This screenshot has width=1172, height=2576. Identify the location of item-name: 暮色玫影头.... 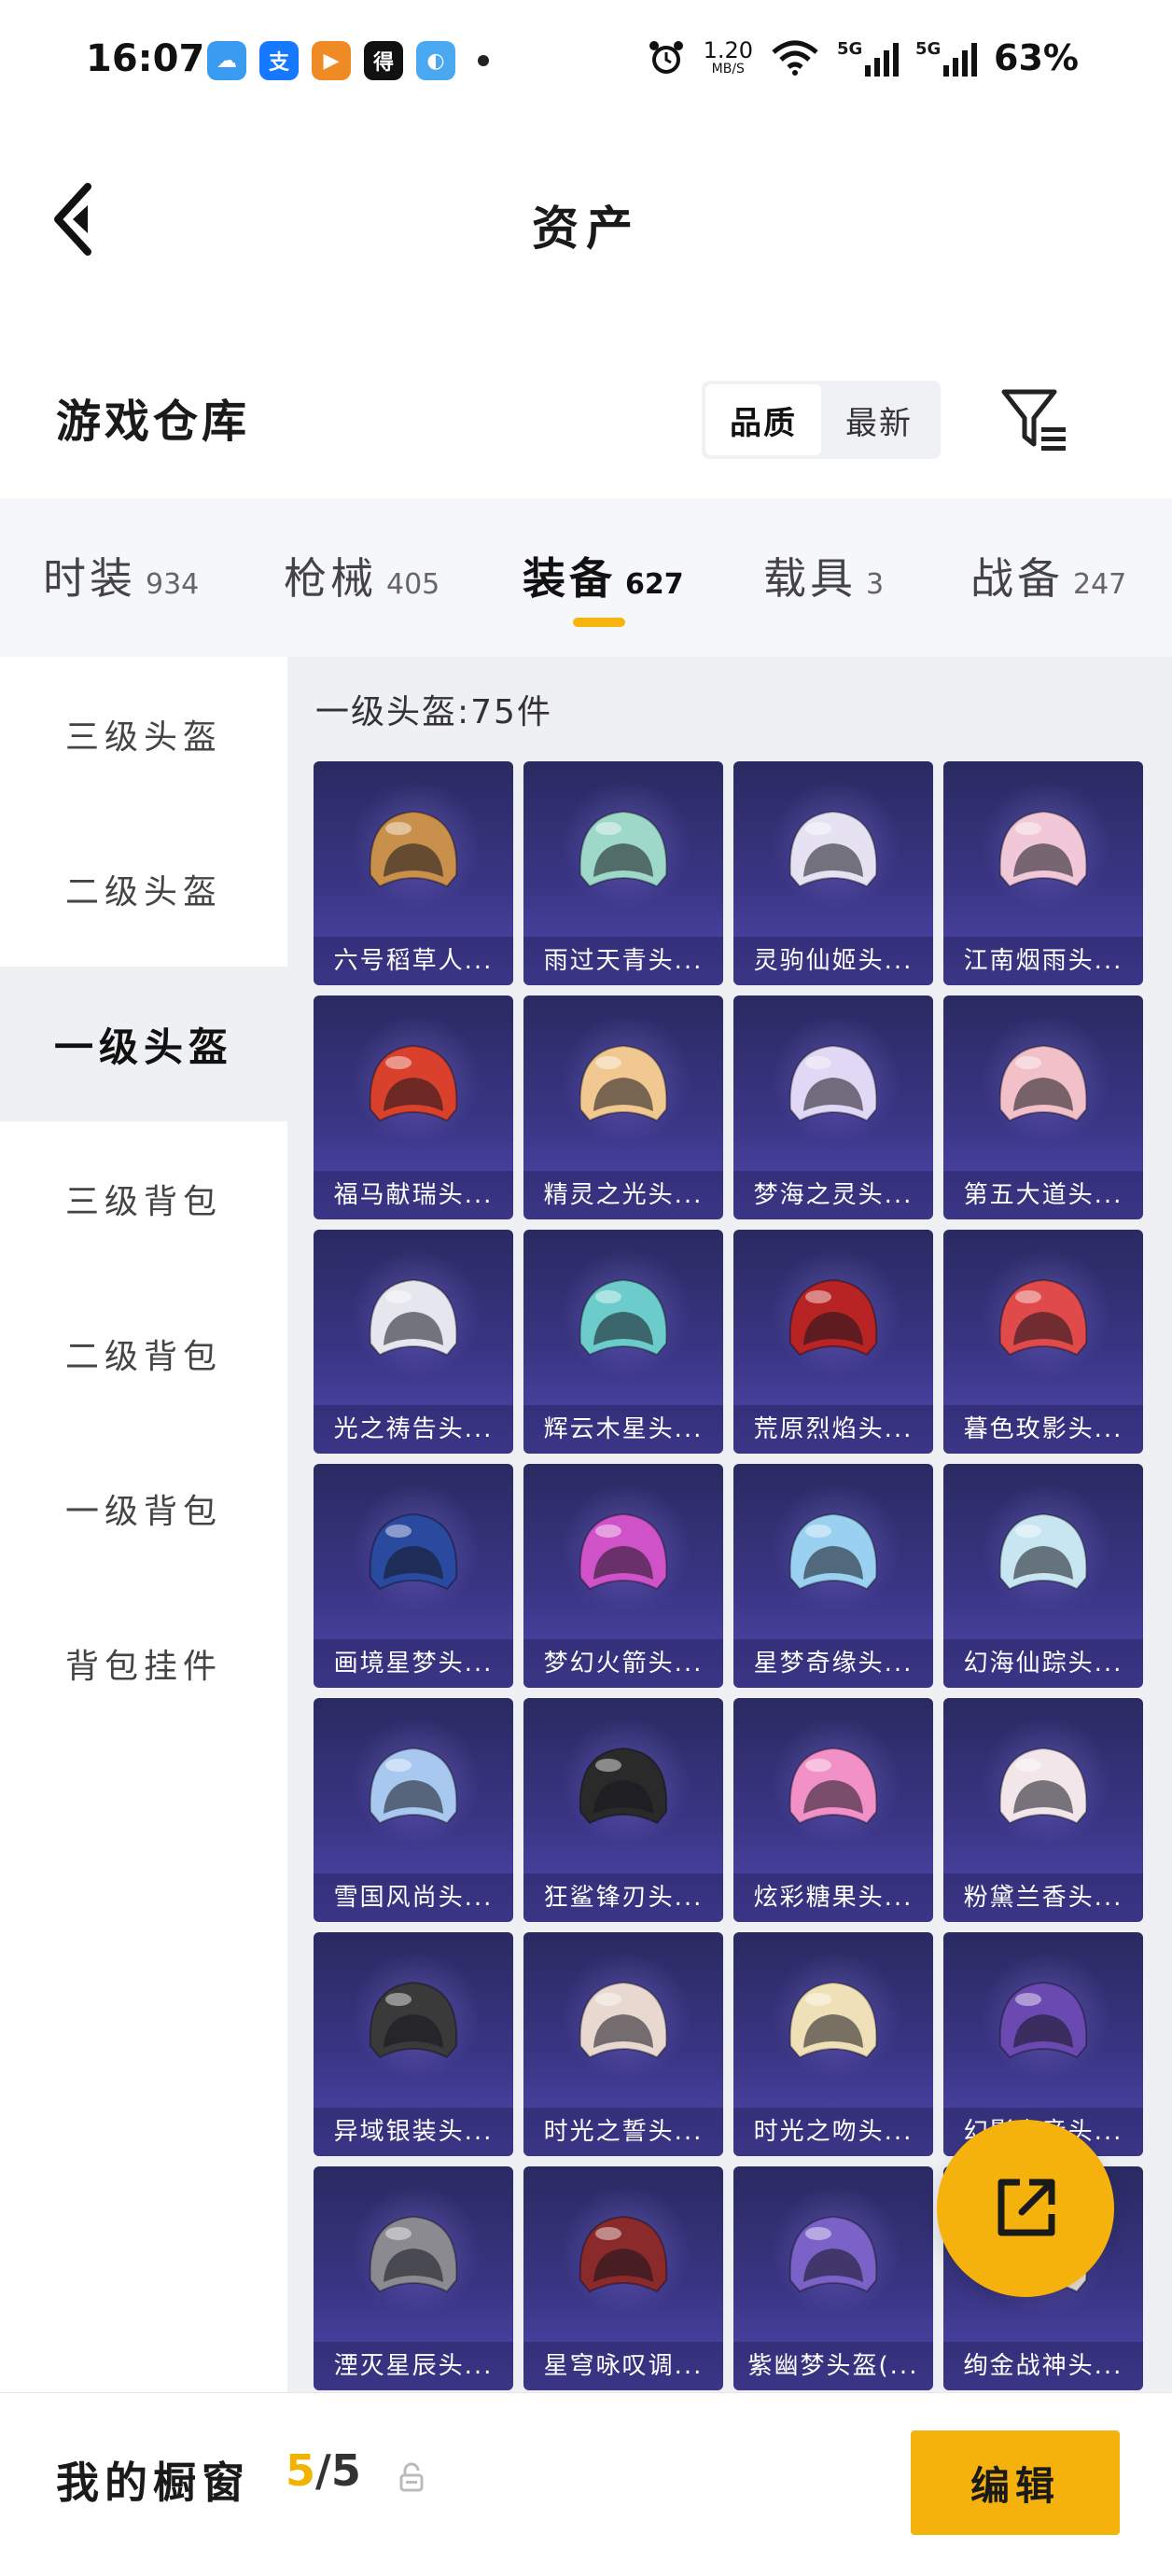
(1043, 1429).